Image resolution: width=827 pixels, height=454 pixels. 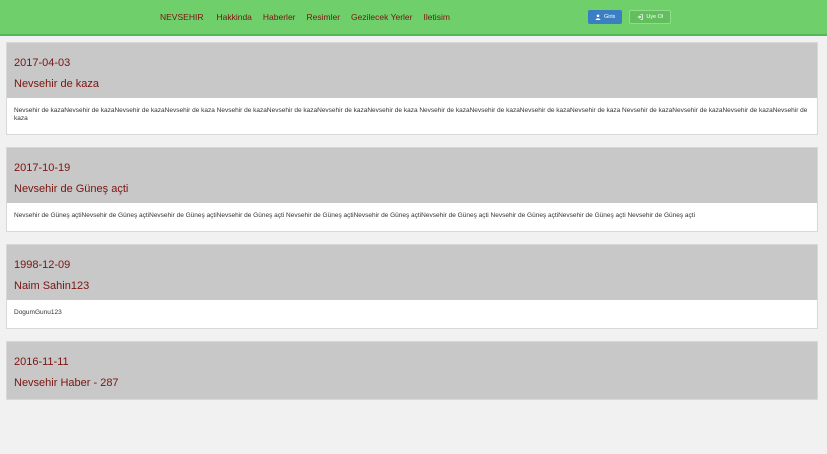 What do you see at coordinates (233, 17) in the screenshot?
I see `nav-link-hakkinda: Hakkinda` at bounding box center [233, 17].